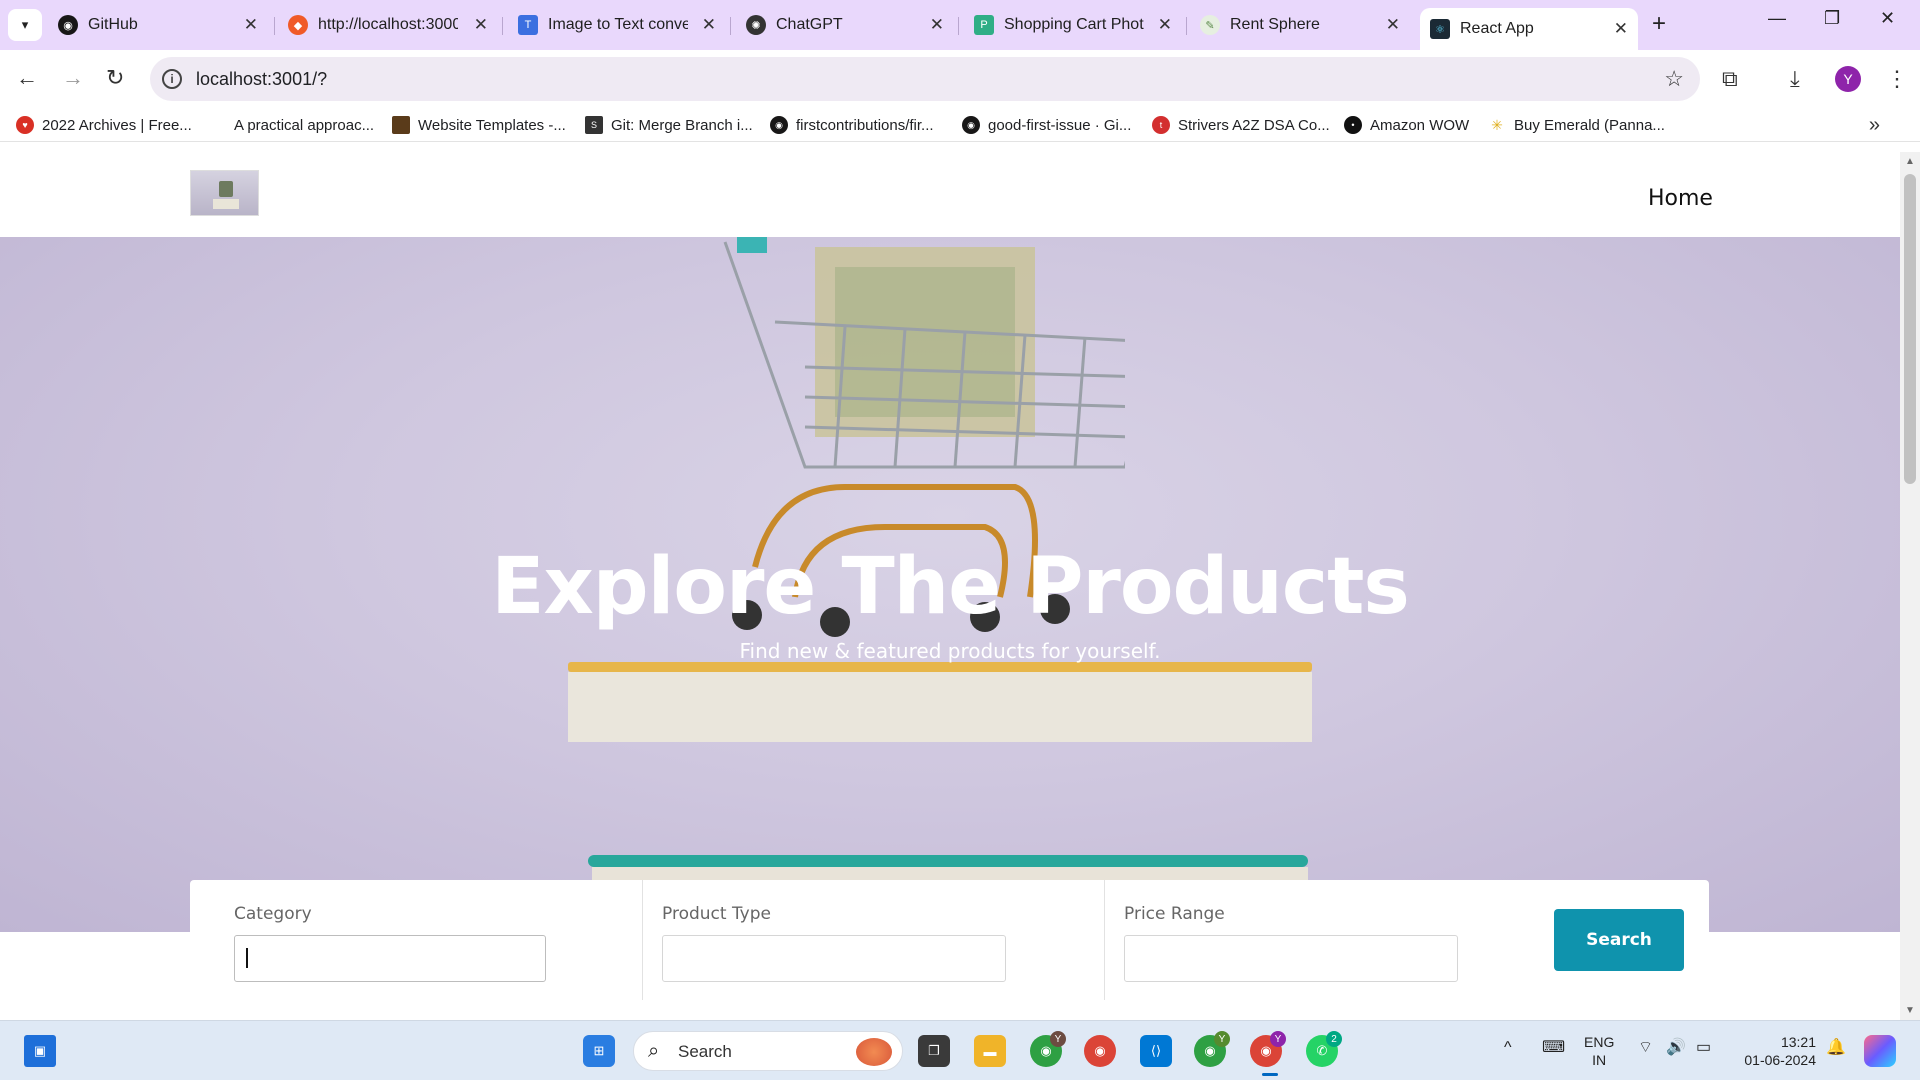 The height and width of the screenshot is (1080, 1920). What do you see at coordinates (834, 958) in the screenshot?
I see `product-type-input` at bounding box center [834, 958].